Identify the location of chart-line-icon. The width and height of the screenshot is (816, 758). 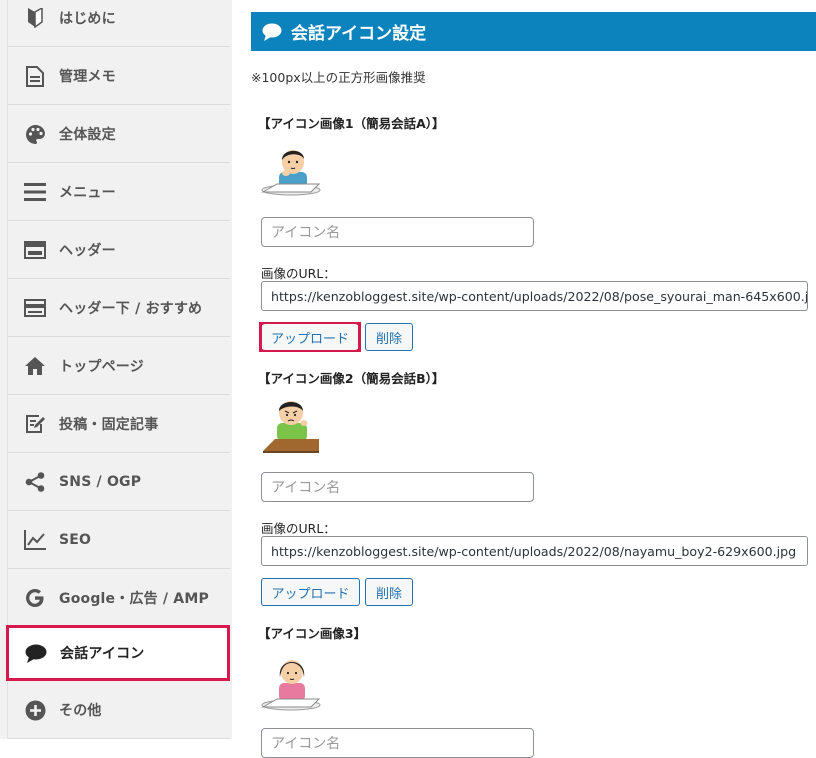
(35, 540).